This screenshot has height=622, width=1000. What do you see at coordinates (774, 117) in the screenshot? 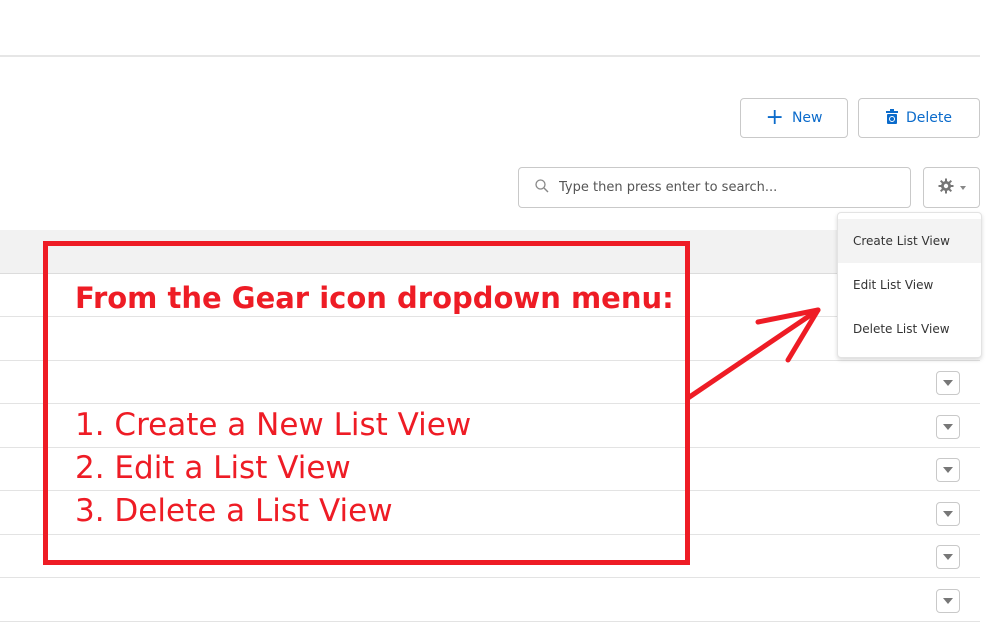
I see `plus-icon: +` at bounding box center [774, 117].